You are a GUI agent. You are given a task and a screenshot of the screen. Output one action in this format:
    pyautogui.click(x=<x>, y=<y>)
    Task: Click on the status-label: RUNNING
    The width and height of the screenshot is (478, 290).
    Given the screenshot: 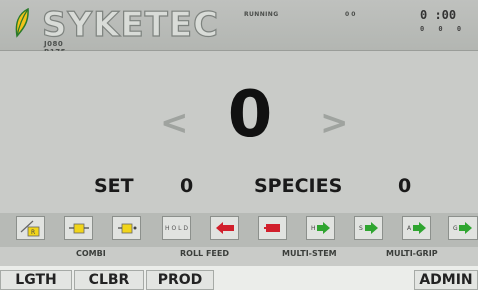 What is the action you would take?
    pyautogui.click(x=261, y=14)
    